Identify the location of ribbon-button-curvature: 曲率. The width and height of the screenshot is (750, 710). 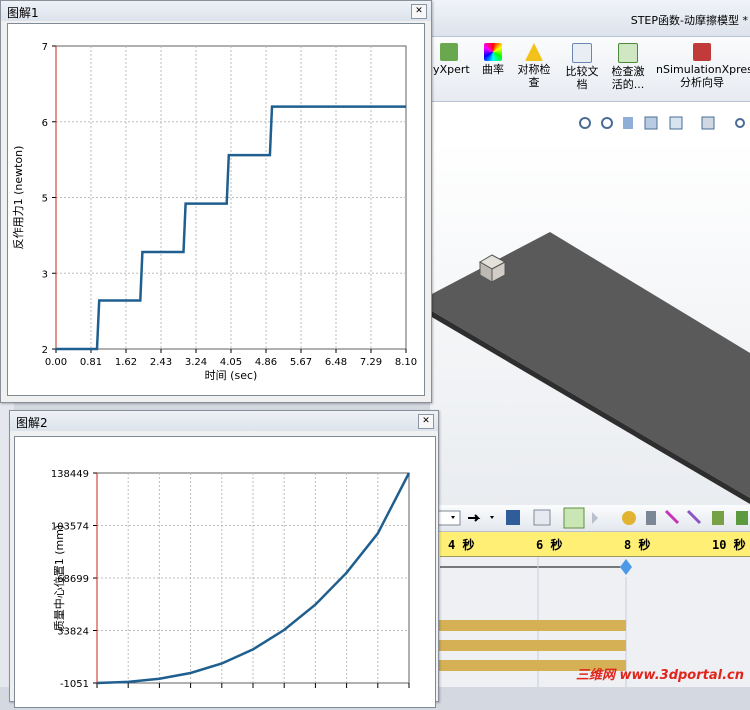
(493, 59).